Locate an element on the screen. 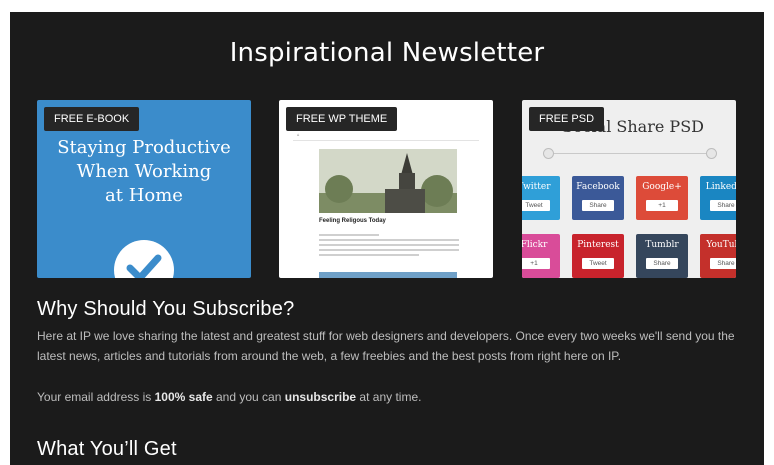  wp-preview-nav: ⌂ is located at coordinates (386, 135).